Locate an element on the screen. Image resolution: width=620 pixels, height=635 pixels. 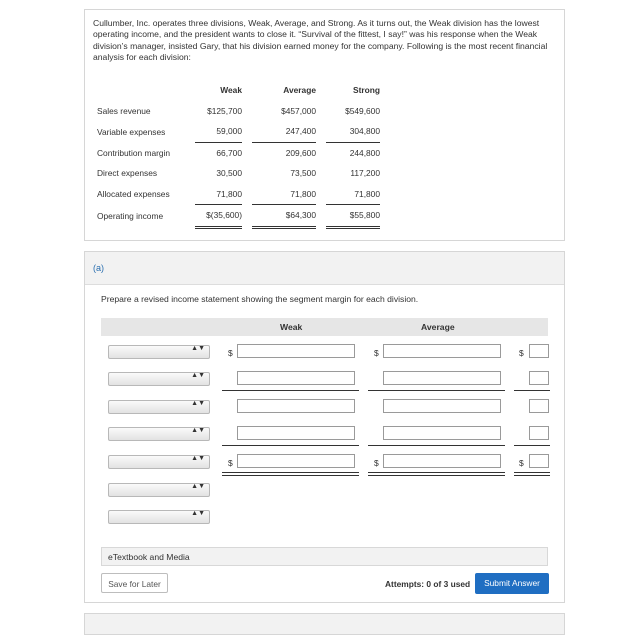
table-row: Direct expenses 30,500 73,500 117,200 is located at coordinates (236, 173).